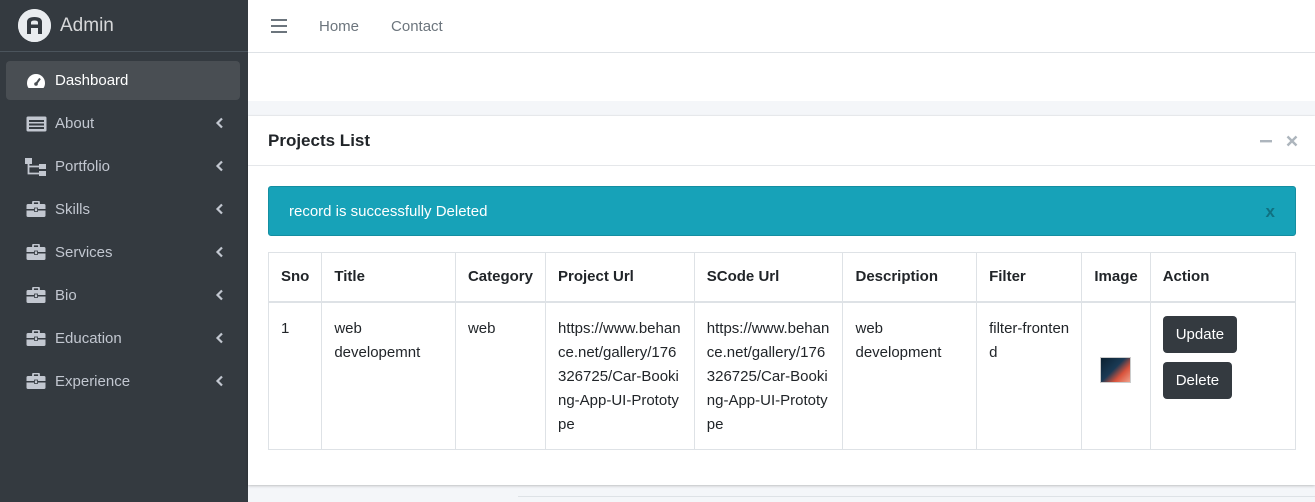 The height and width of the screenshot is (502, 1315). I want to click on cell-action: Update Delete, so click(1223, 375).